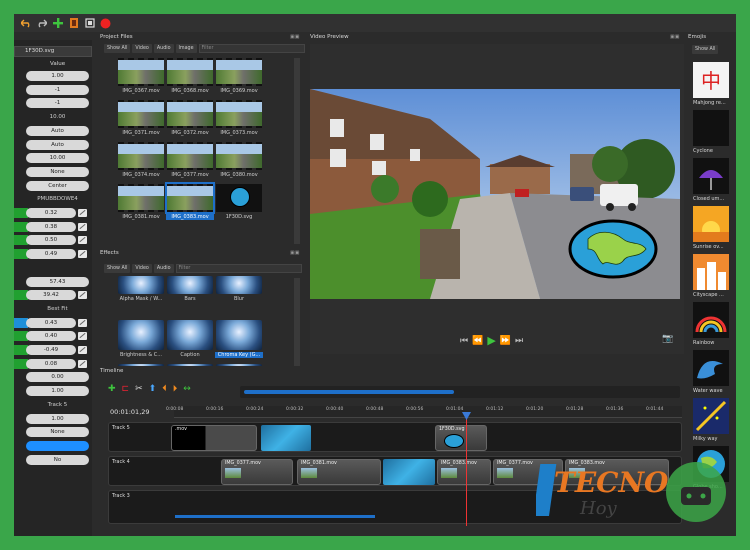 The height and width of the screenshot is (550, 750). I want to click on track-5: Track 5 .mov 1F30D.svg, so click(395, 437).